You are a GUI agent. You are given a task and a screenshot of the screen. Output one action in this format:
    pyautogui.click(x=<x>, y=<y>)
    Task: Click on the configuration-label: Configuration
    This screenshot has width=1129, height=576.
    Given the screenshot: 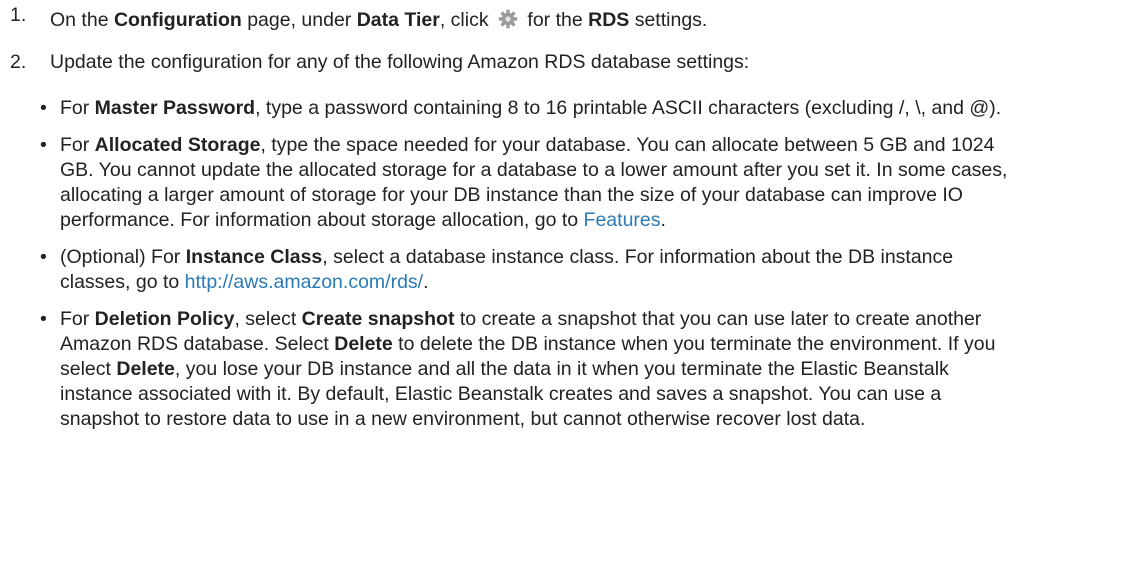 What is the action you would take?
    pyautogui.click(x=177, y=20)
    